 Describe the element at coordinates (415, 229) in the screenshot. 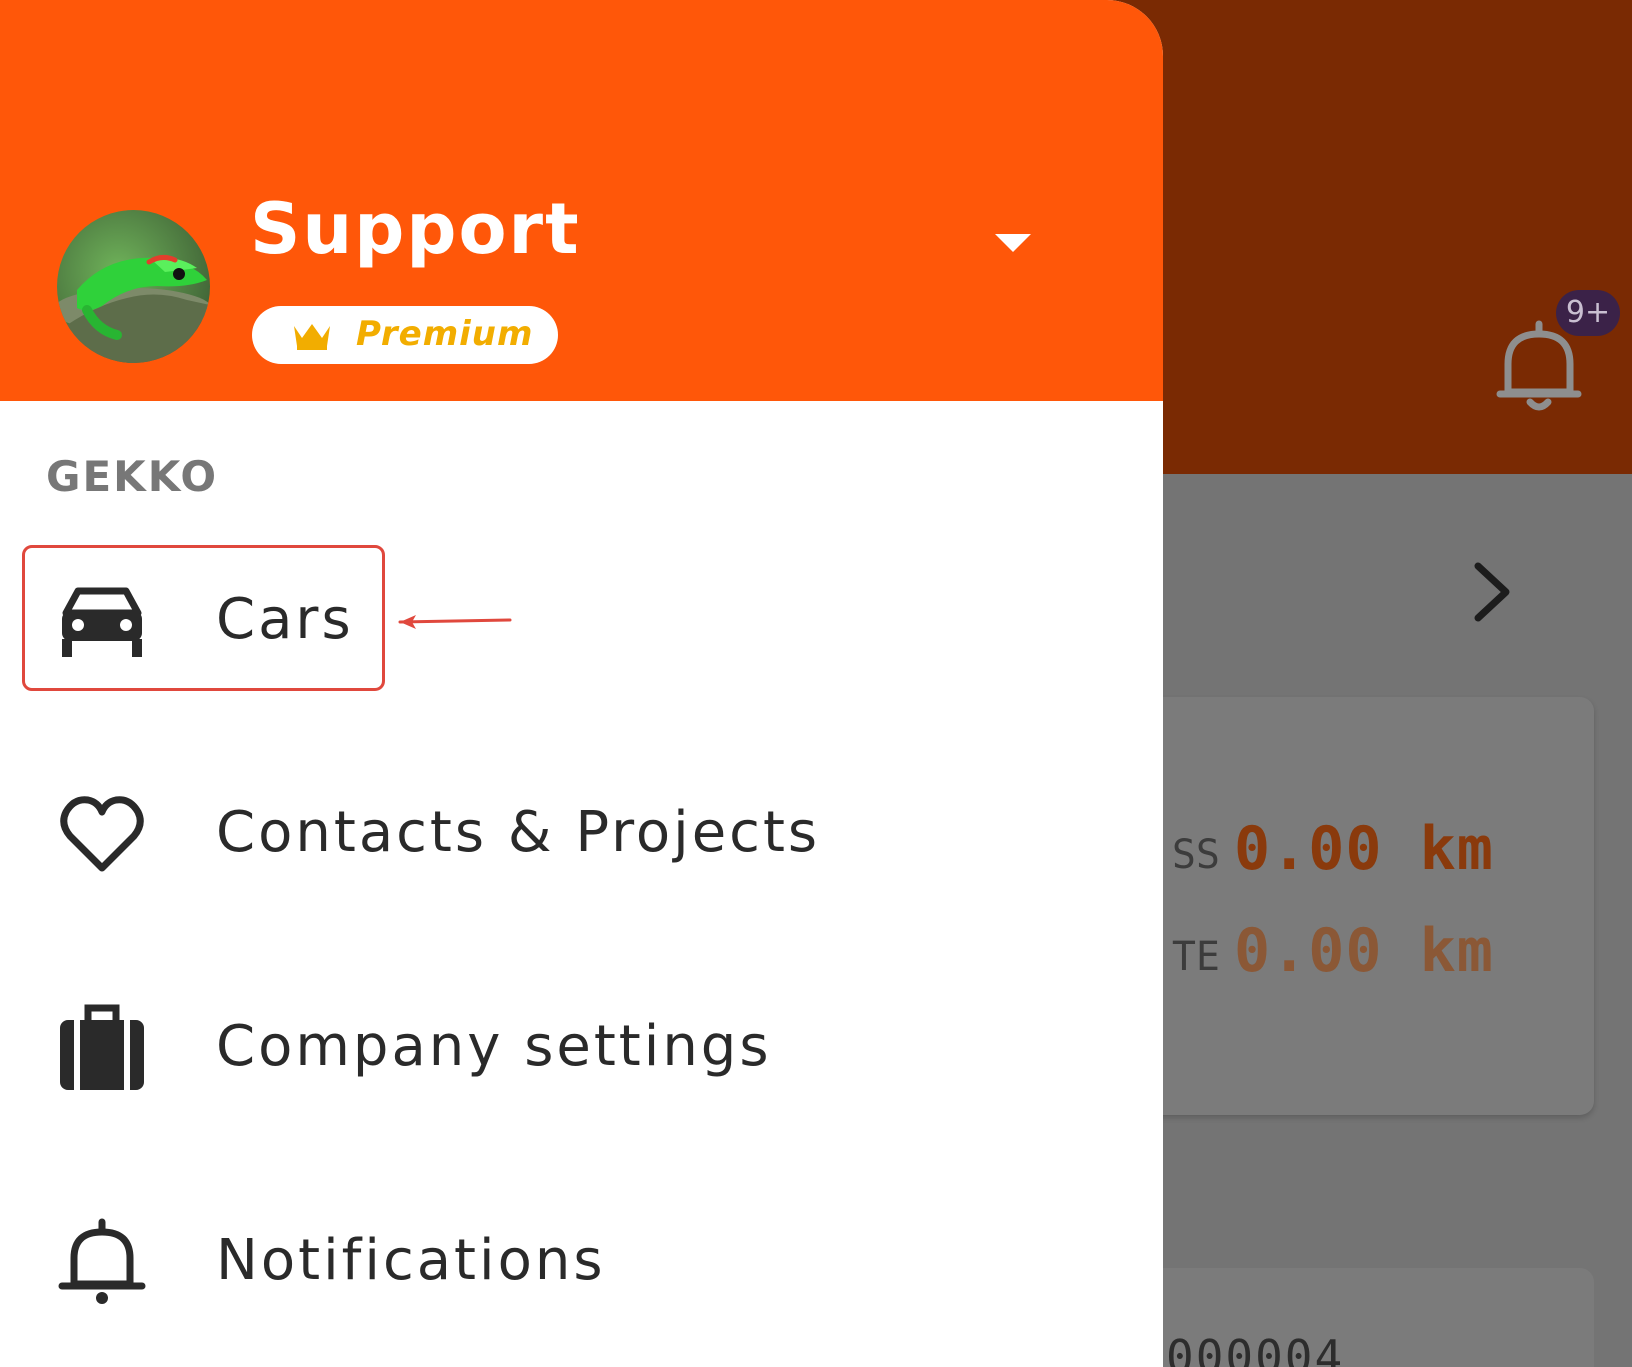

I see `user-name: Support` at that location.